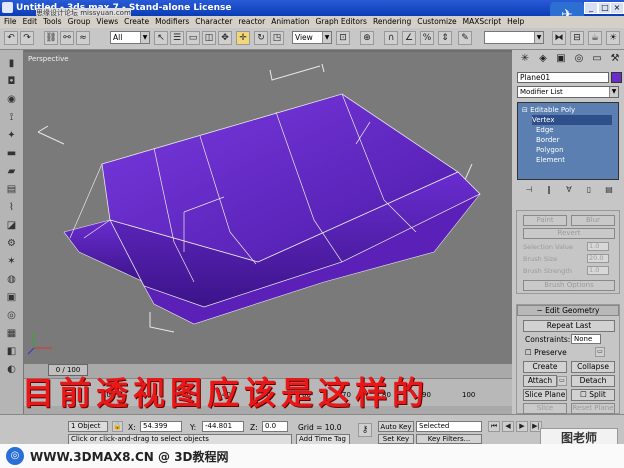 The image size is (624, 468). Describe the element at coordinates (482, 22) in the screenshot. I see `menu-maxscript: MAXScript` at that location.